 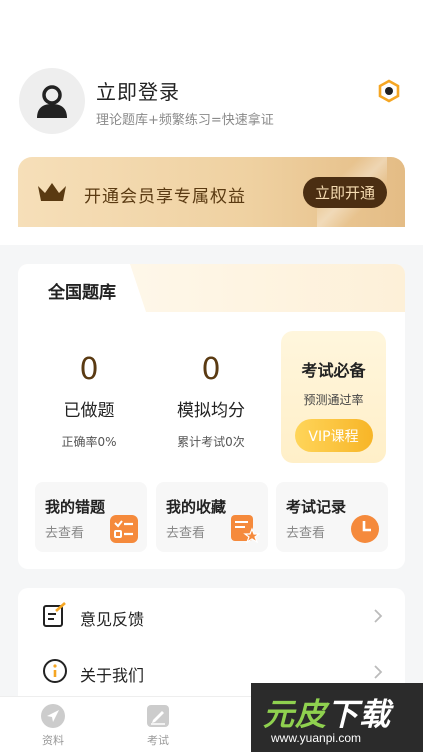 I want to click on stat-mock-value: 0, so click(x=211, y=369).